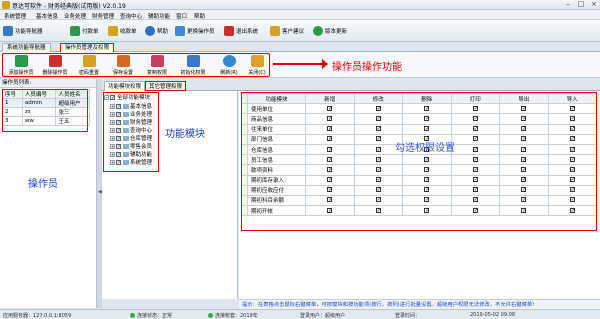  I want to click on operators-highlight, so click(45, 110).